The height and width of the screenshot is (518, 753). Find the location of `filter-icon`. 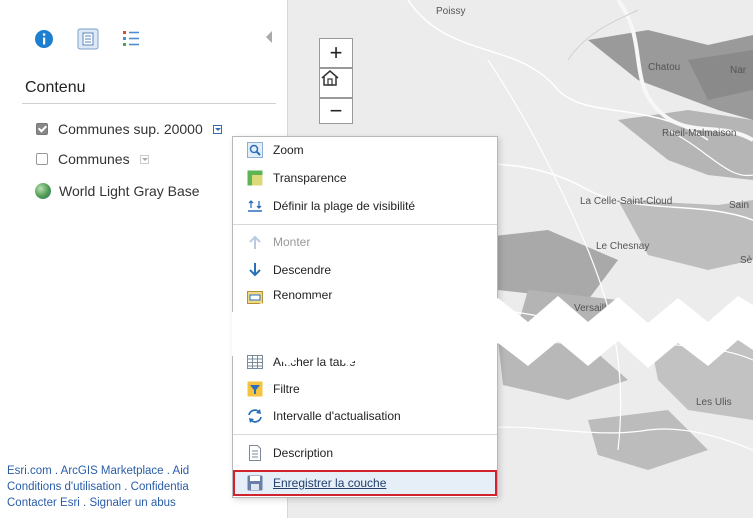

filter-icon is located at coordinates (255, 389).